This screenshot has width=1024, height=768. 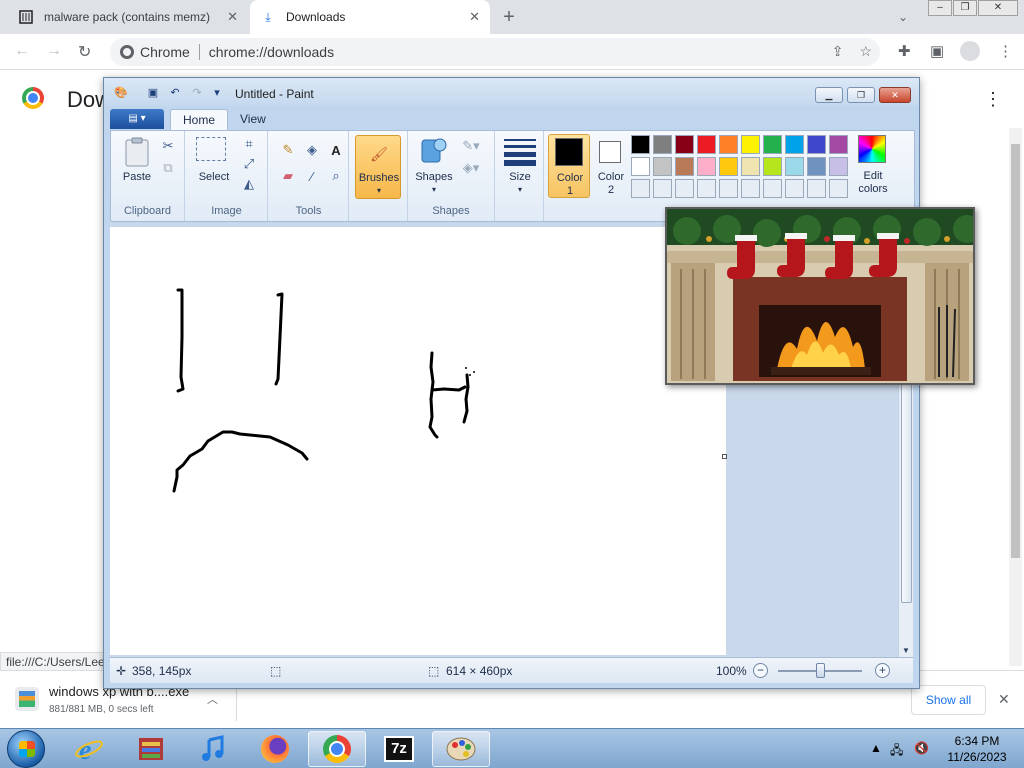 What do you see at coordinates (197, 93) in the screenshot?
I see `redo-icon: ↷` at bounding box center [197, 93].